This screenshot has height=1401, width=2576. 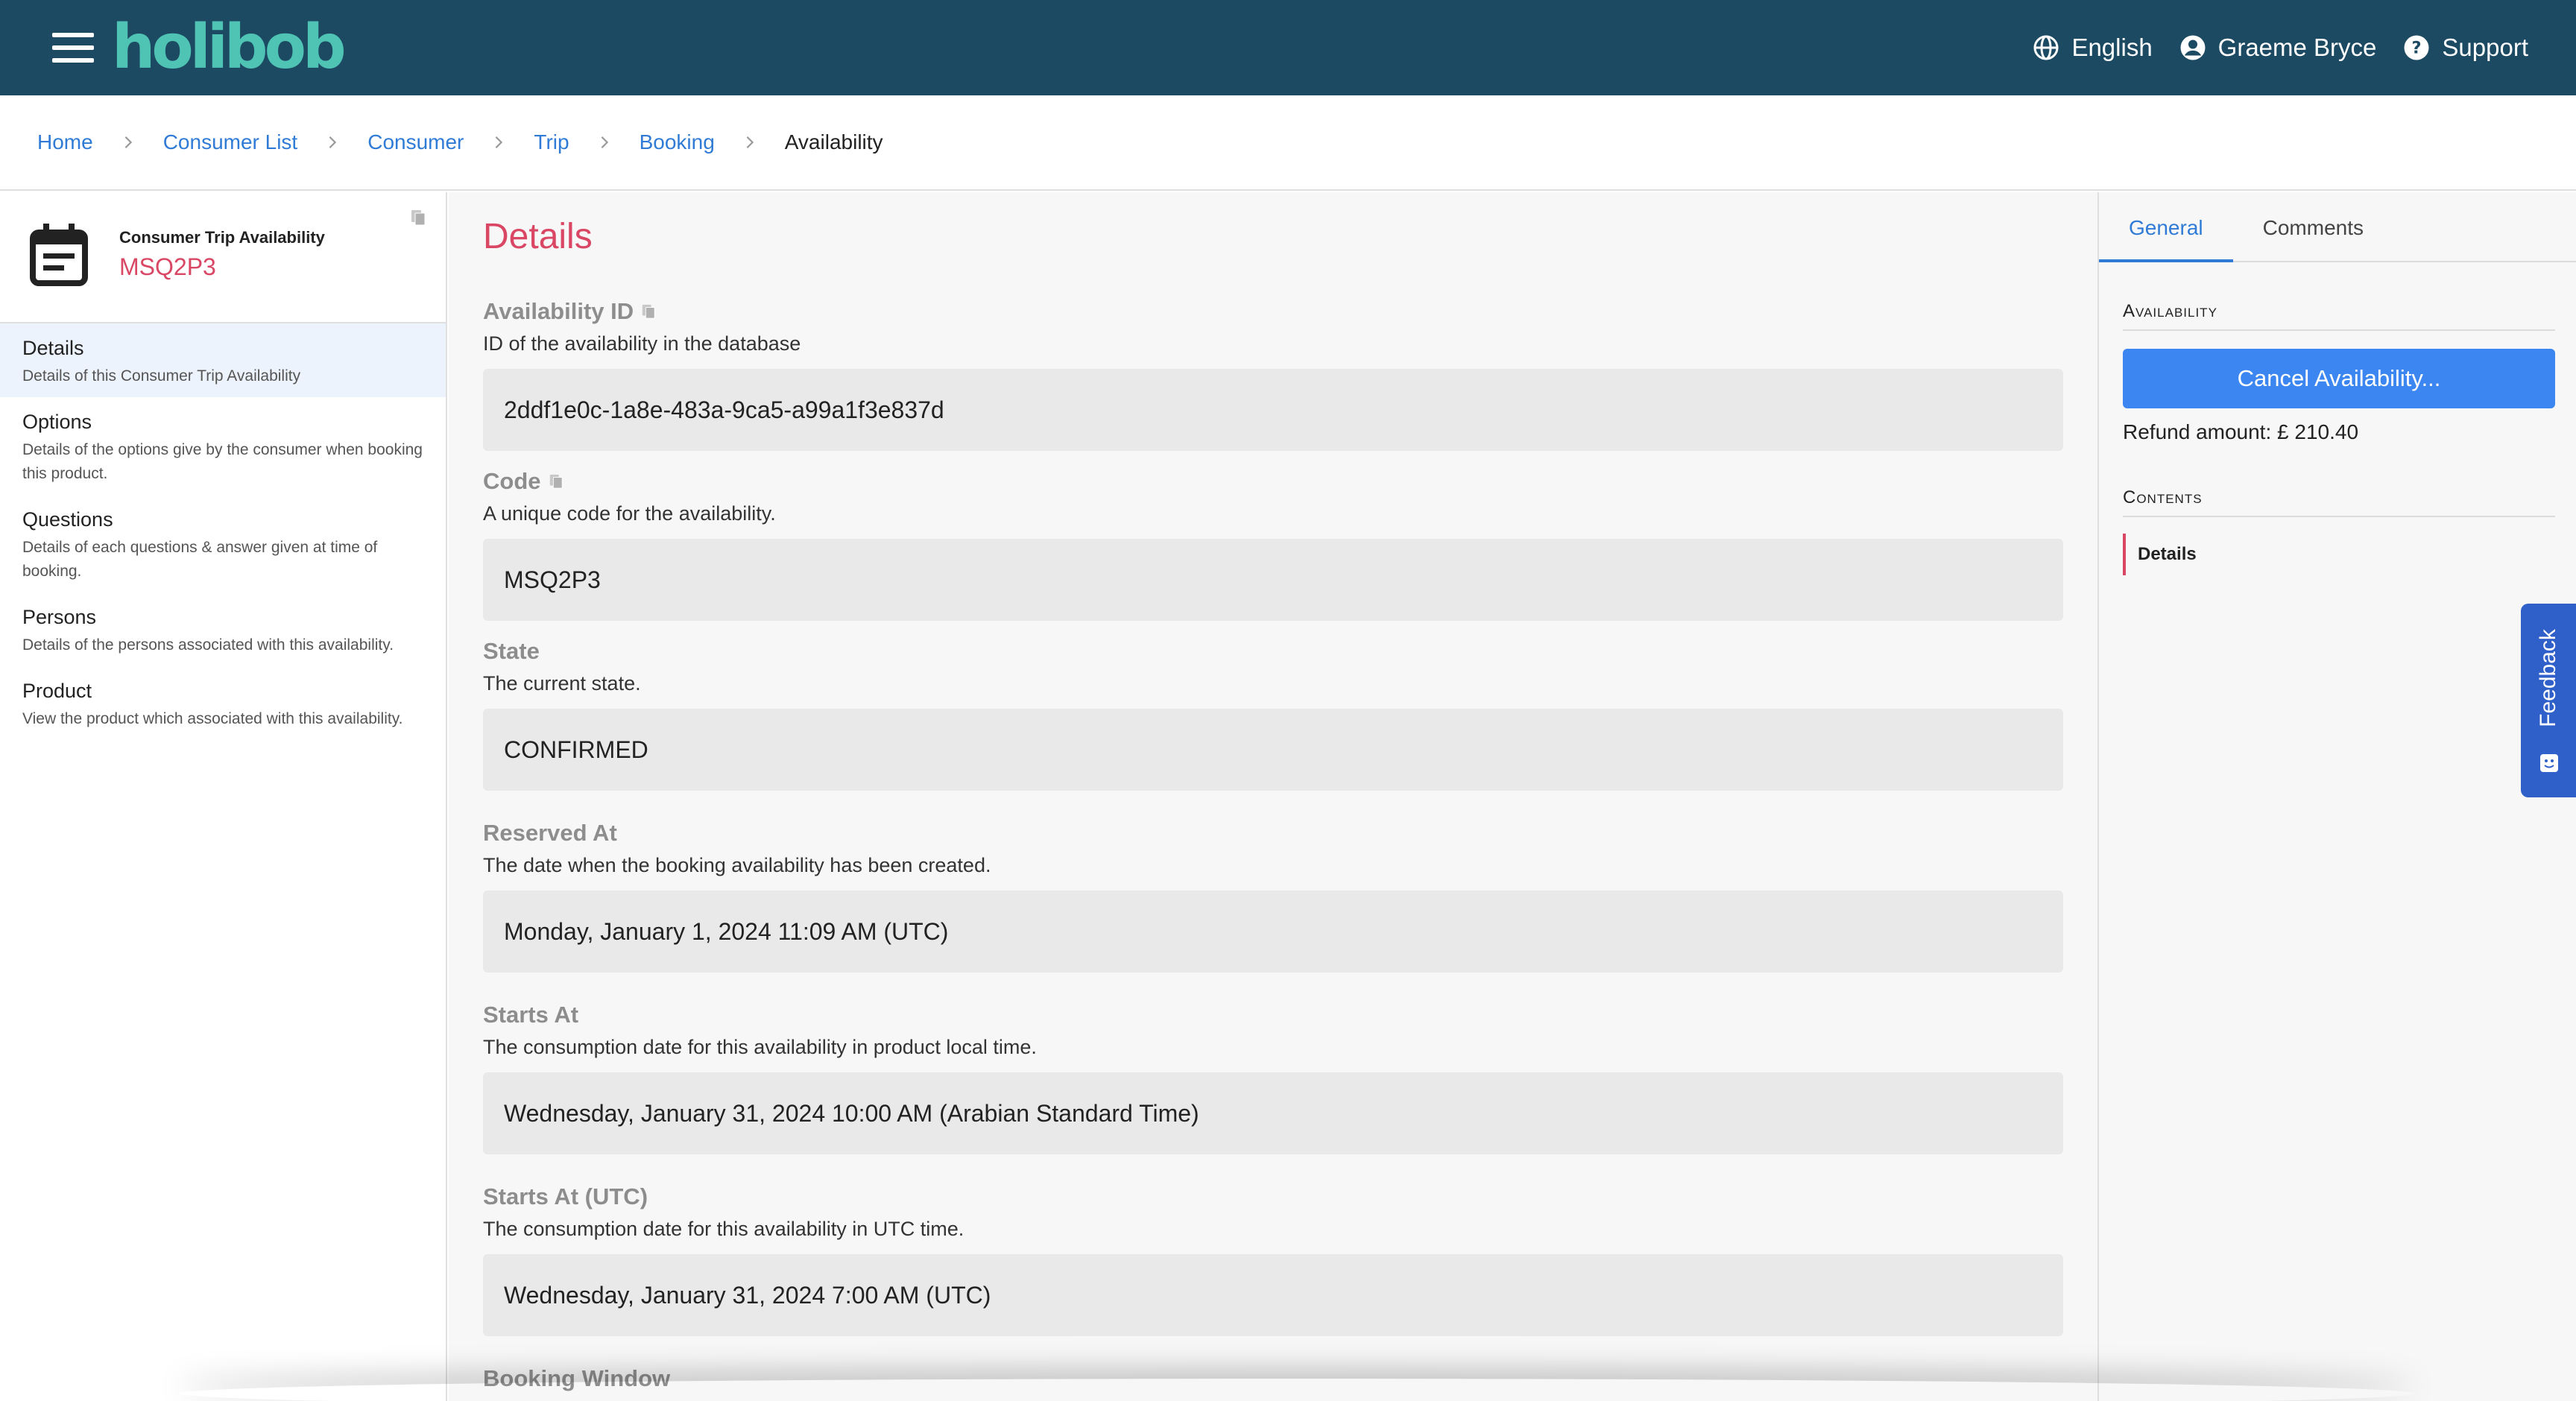 What do you see at coordinates (1273, 1015) in the screenshot?
I see `field-label: Starts At` at bounding box center [1273, 1015].